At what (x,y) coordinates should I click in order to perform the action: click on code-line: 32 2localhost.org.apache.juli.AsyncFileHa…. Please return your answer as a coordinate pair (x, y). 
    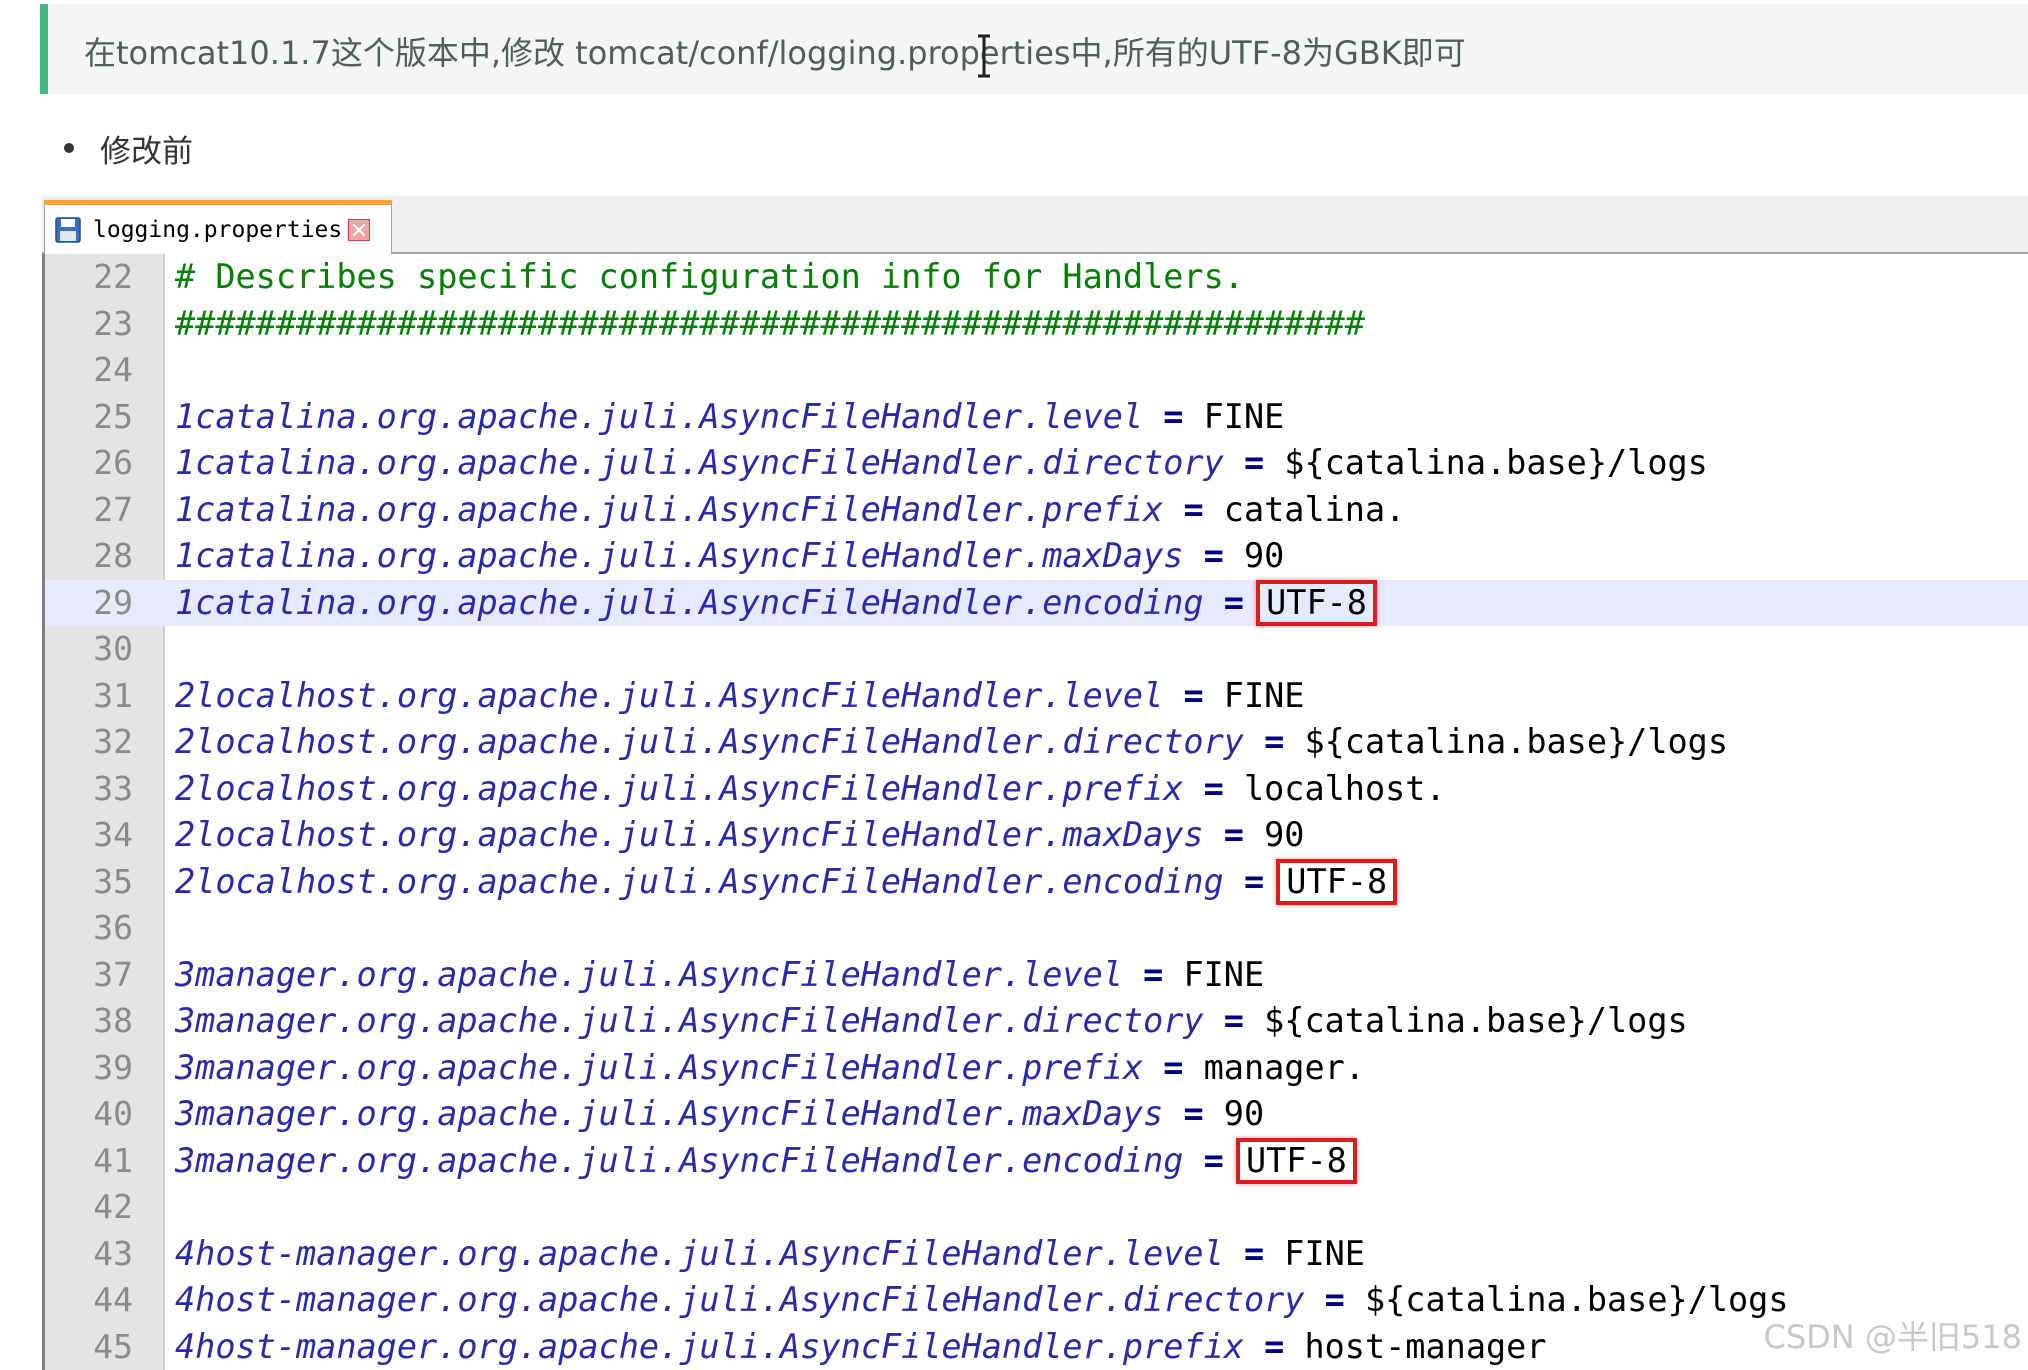
    Looking at the image, I should click on (1036, 742).